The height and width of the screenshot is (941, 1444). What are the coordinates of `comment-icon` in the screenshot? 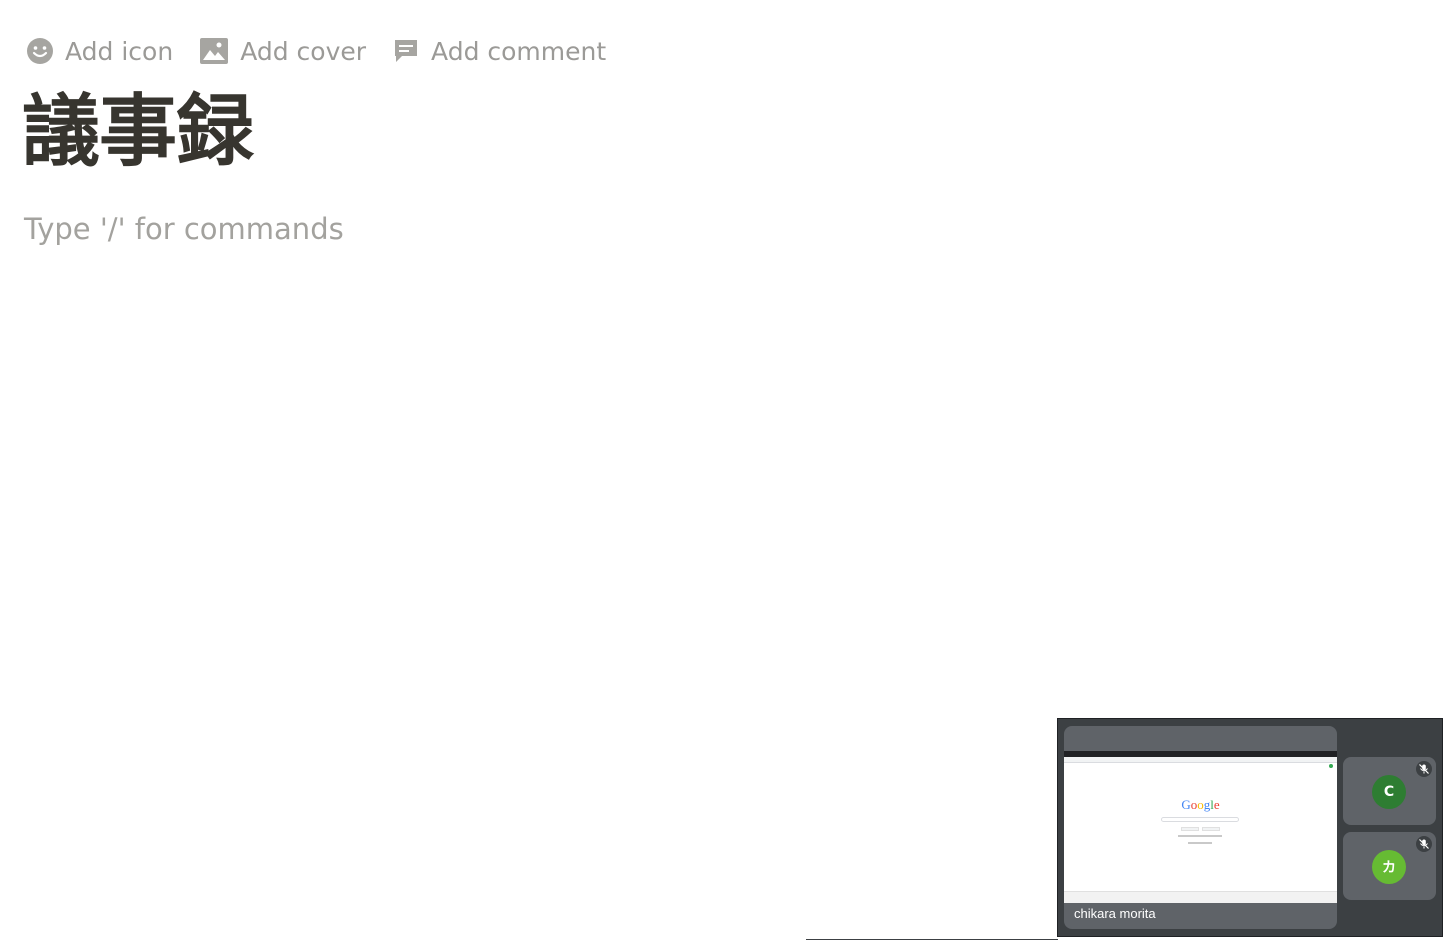 It's located at (406, 51).